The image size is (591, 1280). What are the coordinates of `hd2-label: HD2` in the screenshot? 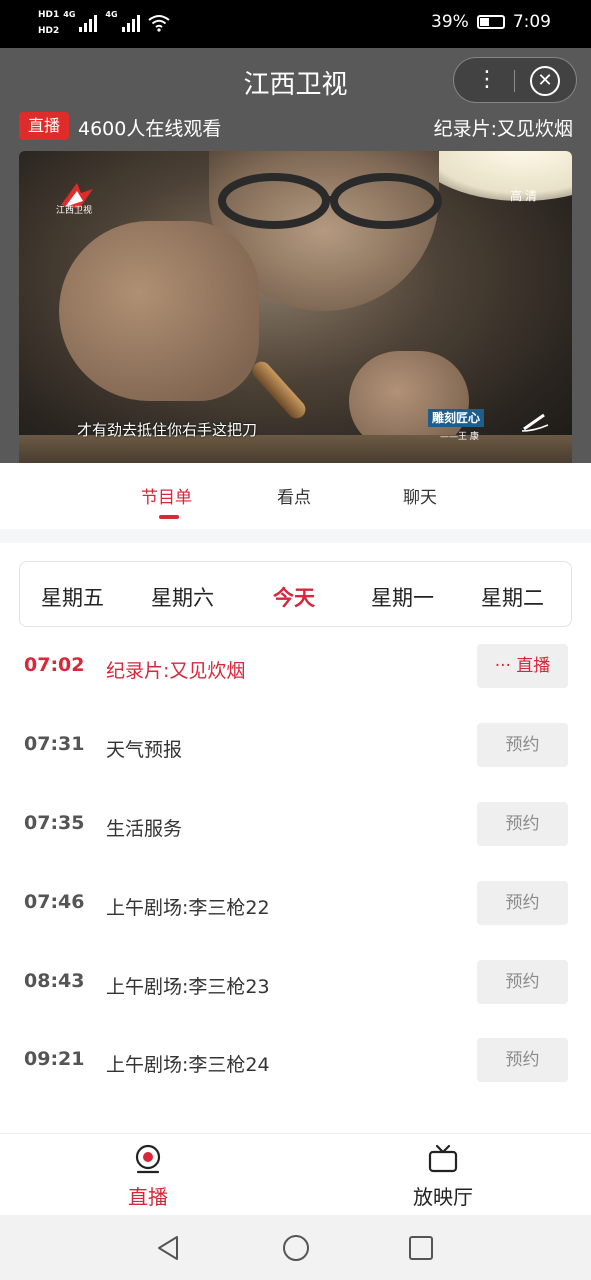 It's located at (49, 31).